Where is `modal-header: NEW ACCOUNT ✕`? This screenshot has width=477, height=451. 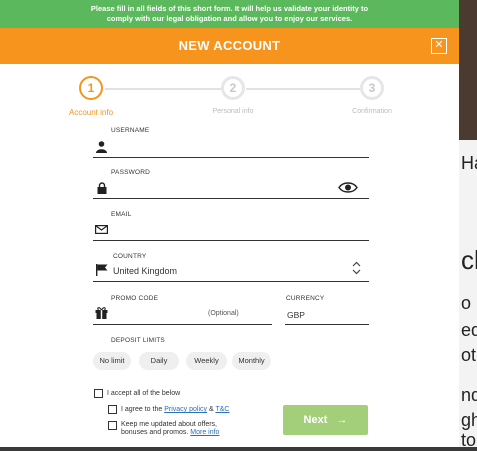 modal-header: NEW ACCOUNT ✕ is located at coordinates (229, 46).